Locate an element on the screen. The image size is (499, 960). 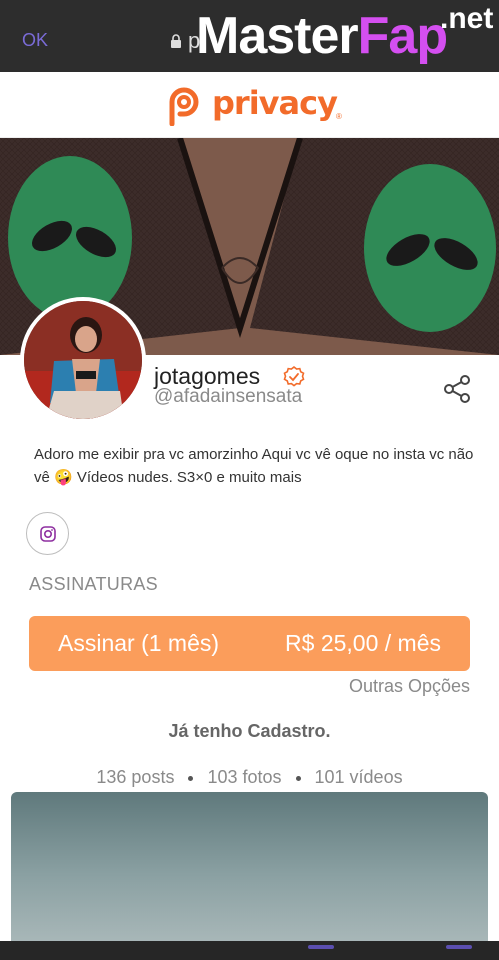
verified-badge-icon is located at coordinates (294, 376).